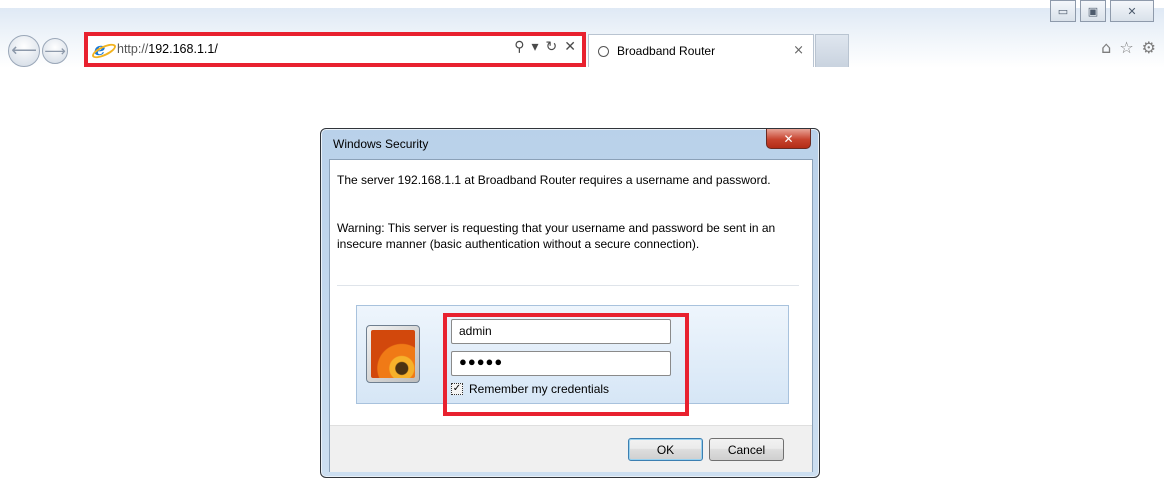 The width and height of the screenshot is (1164, 481). What do you see at coordinates (519, 47) in the screenshot?
I see `search-icon: ⚲` at bounding box center [519, 47].